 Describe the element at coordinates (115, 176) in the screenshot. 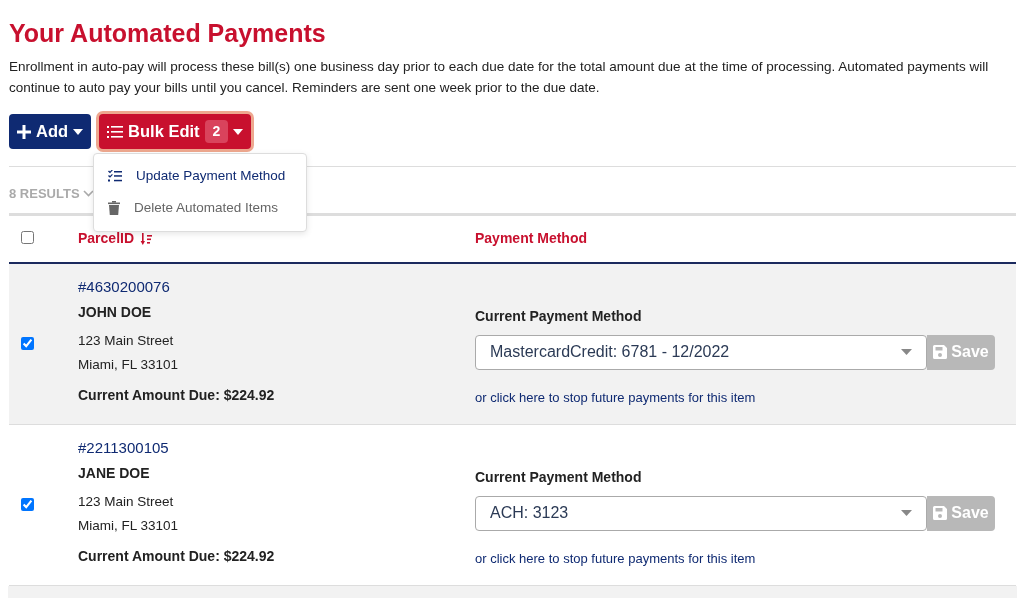

I see `checklist-icon` at that location.